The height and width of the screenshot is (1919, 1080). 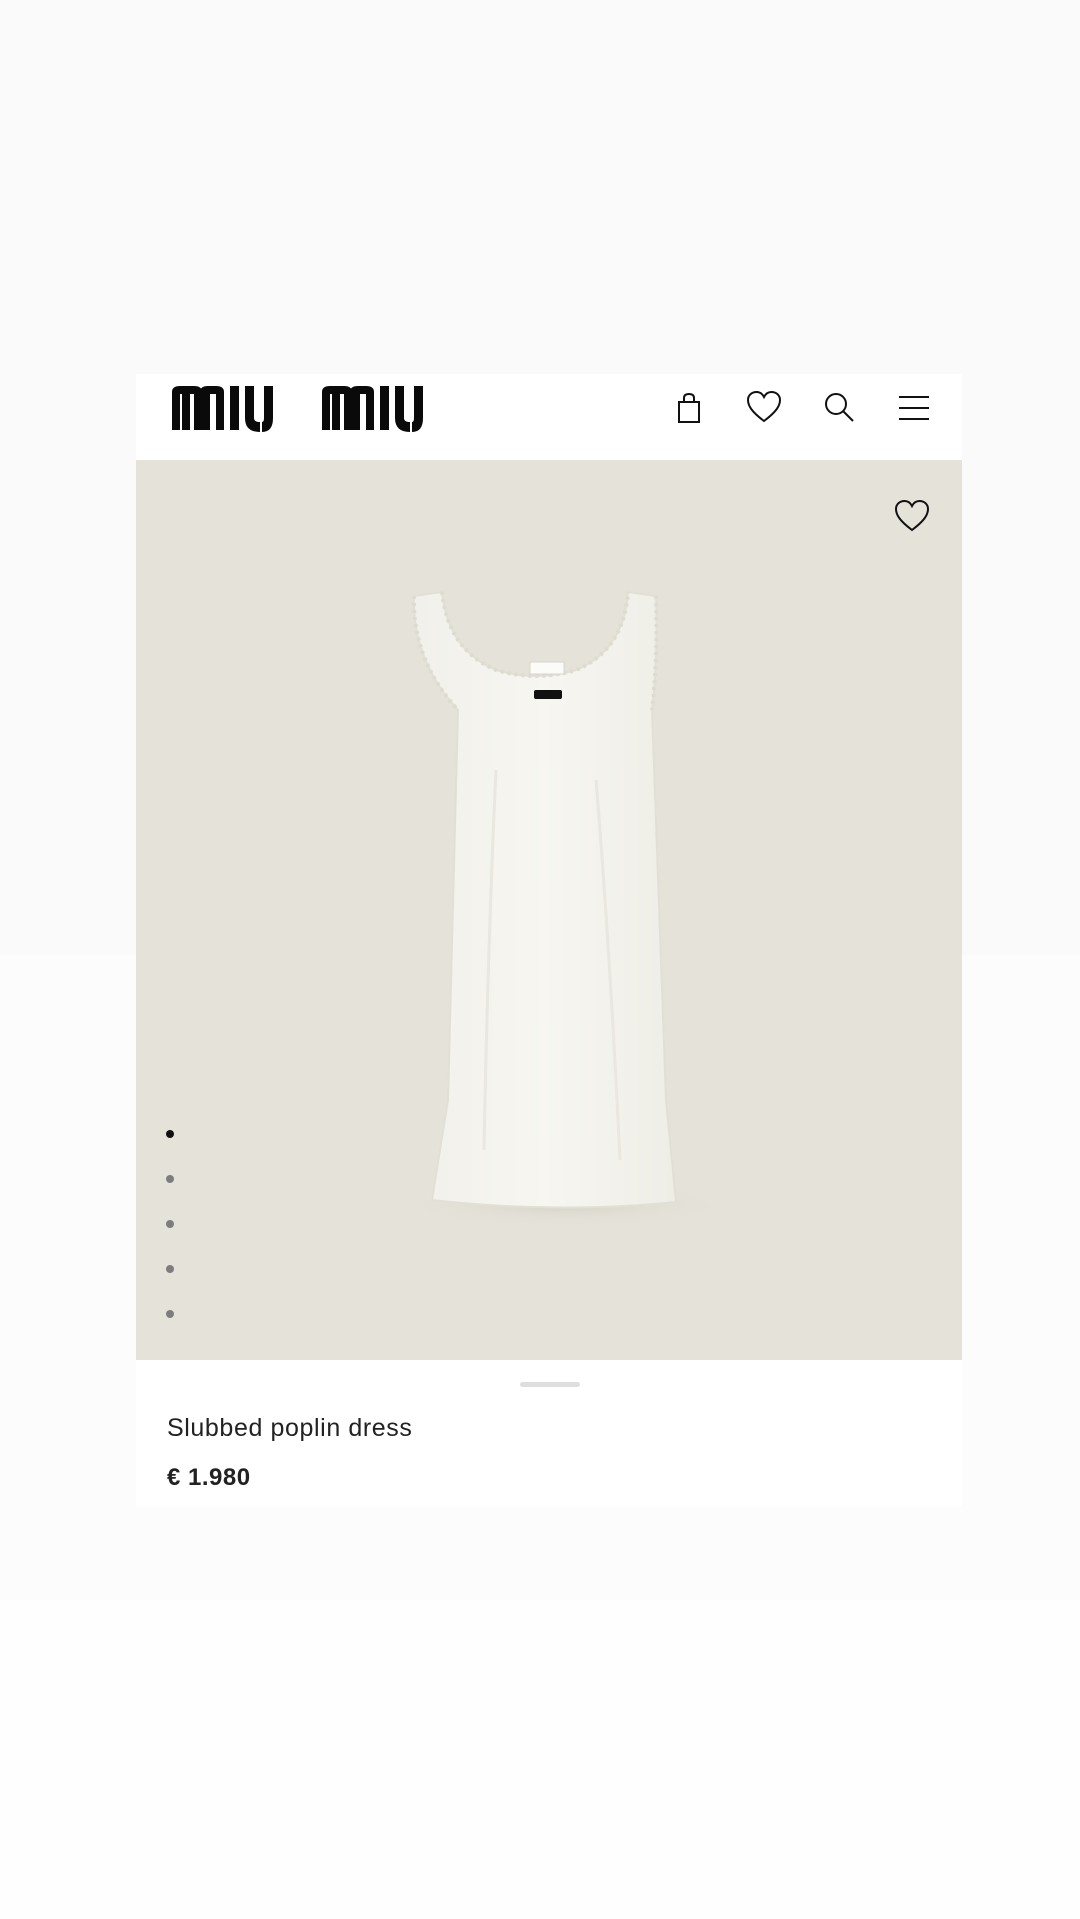 What do you see at coordinates (566, 908) in the screenshot?
I see `dress-image` at bounding box center [566, 908].